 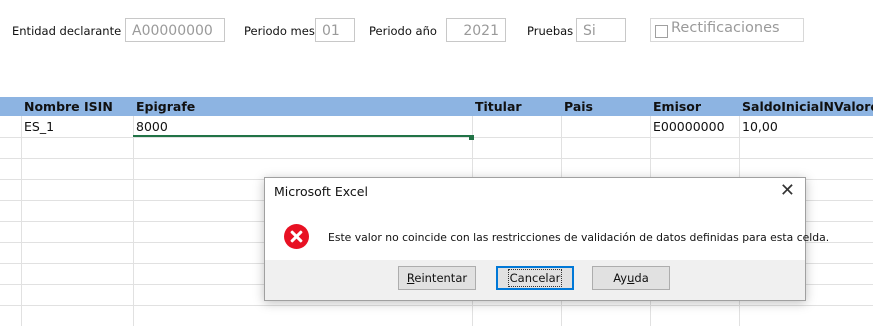 What do you see at coordinates (535, 192) in the screenshot?
I see `dialog-titlebar: Microsoft Excel ✕` at bounding box center [535, 192].